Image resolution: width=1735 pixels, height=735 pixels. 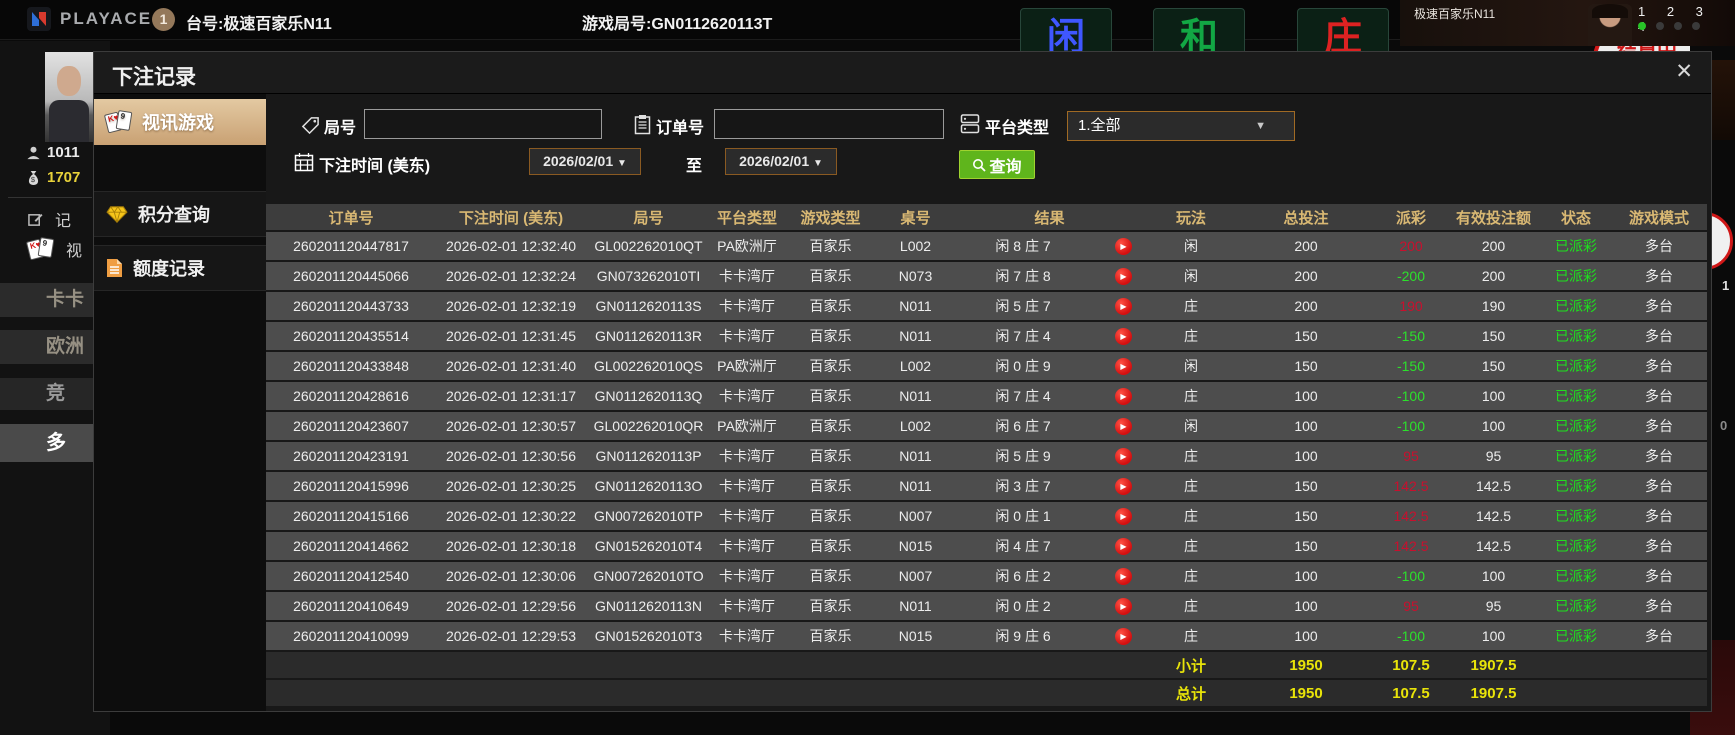 I want to click on brand-text: PLAYACE, so click(x=106, y=18).